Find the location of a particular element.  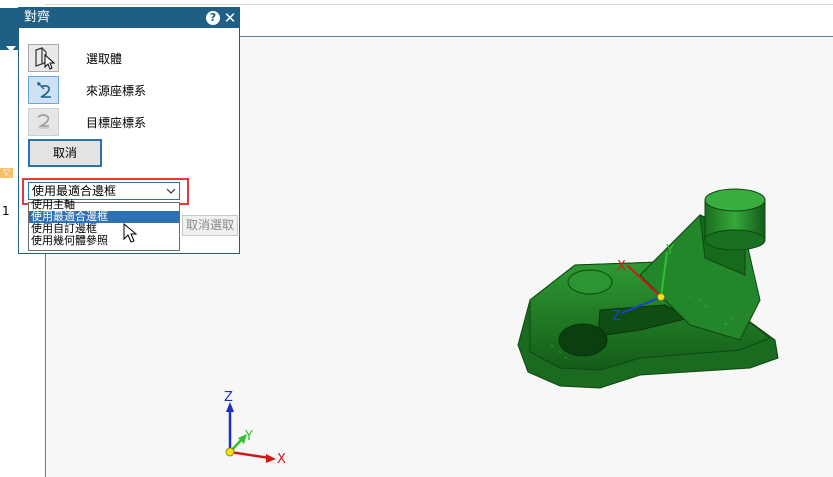

bounding-box-select: 使用最適合邊框 is located at coordinates (104, 191).